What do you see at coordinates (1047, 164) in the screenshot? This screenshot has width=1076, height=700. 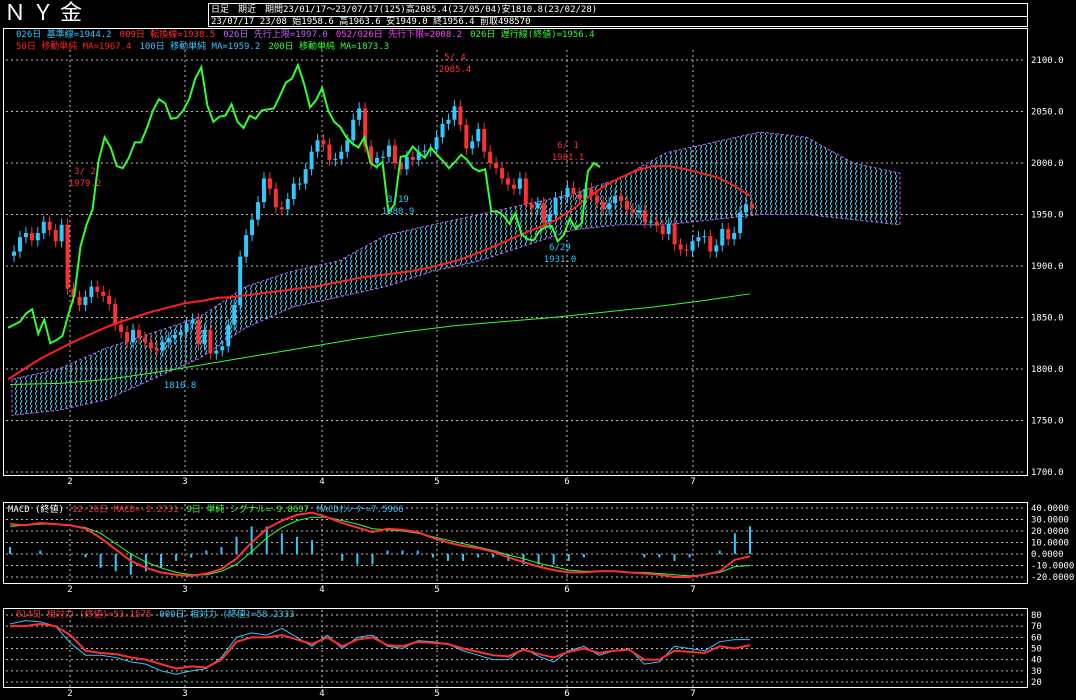 I see `y-tick-label-main: 2000.0` at bounding box center [1047, 164].